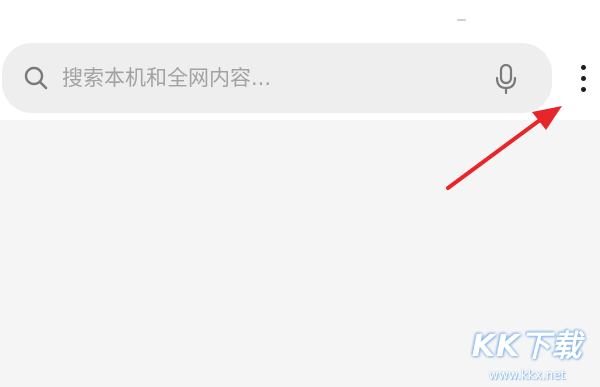  I want to click on microphone-icon, so click(506, 79).